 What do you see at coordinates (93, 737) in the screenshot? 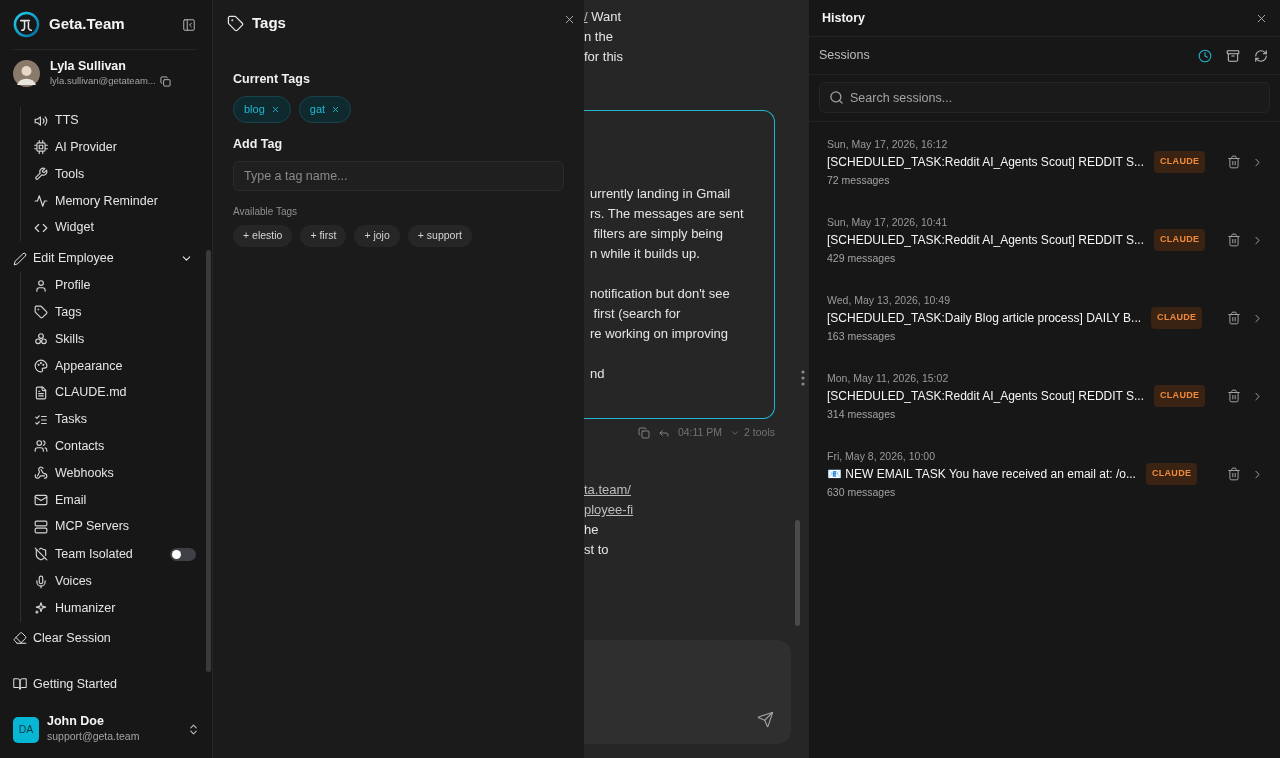
I see `user-email: support@geta.team` at bounding box center [93, 737].